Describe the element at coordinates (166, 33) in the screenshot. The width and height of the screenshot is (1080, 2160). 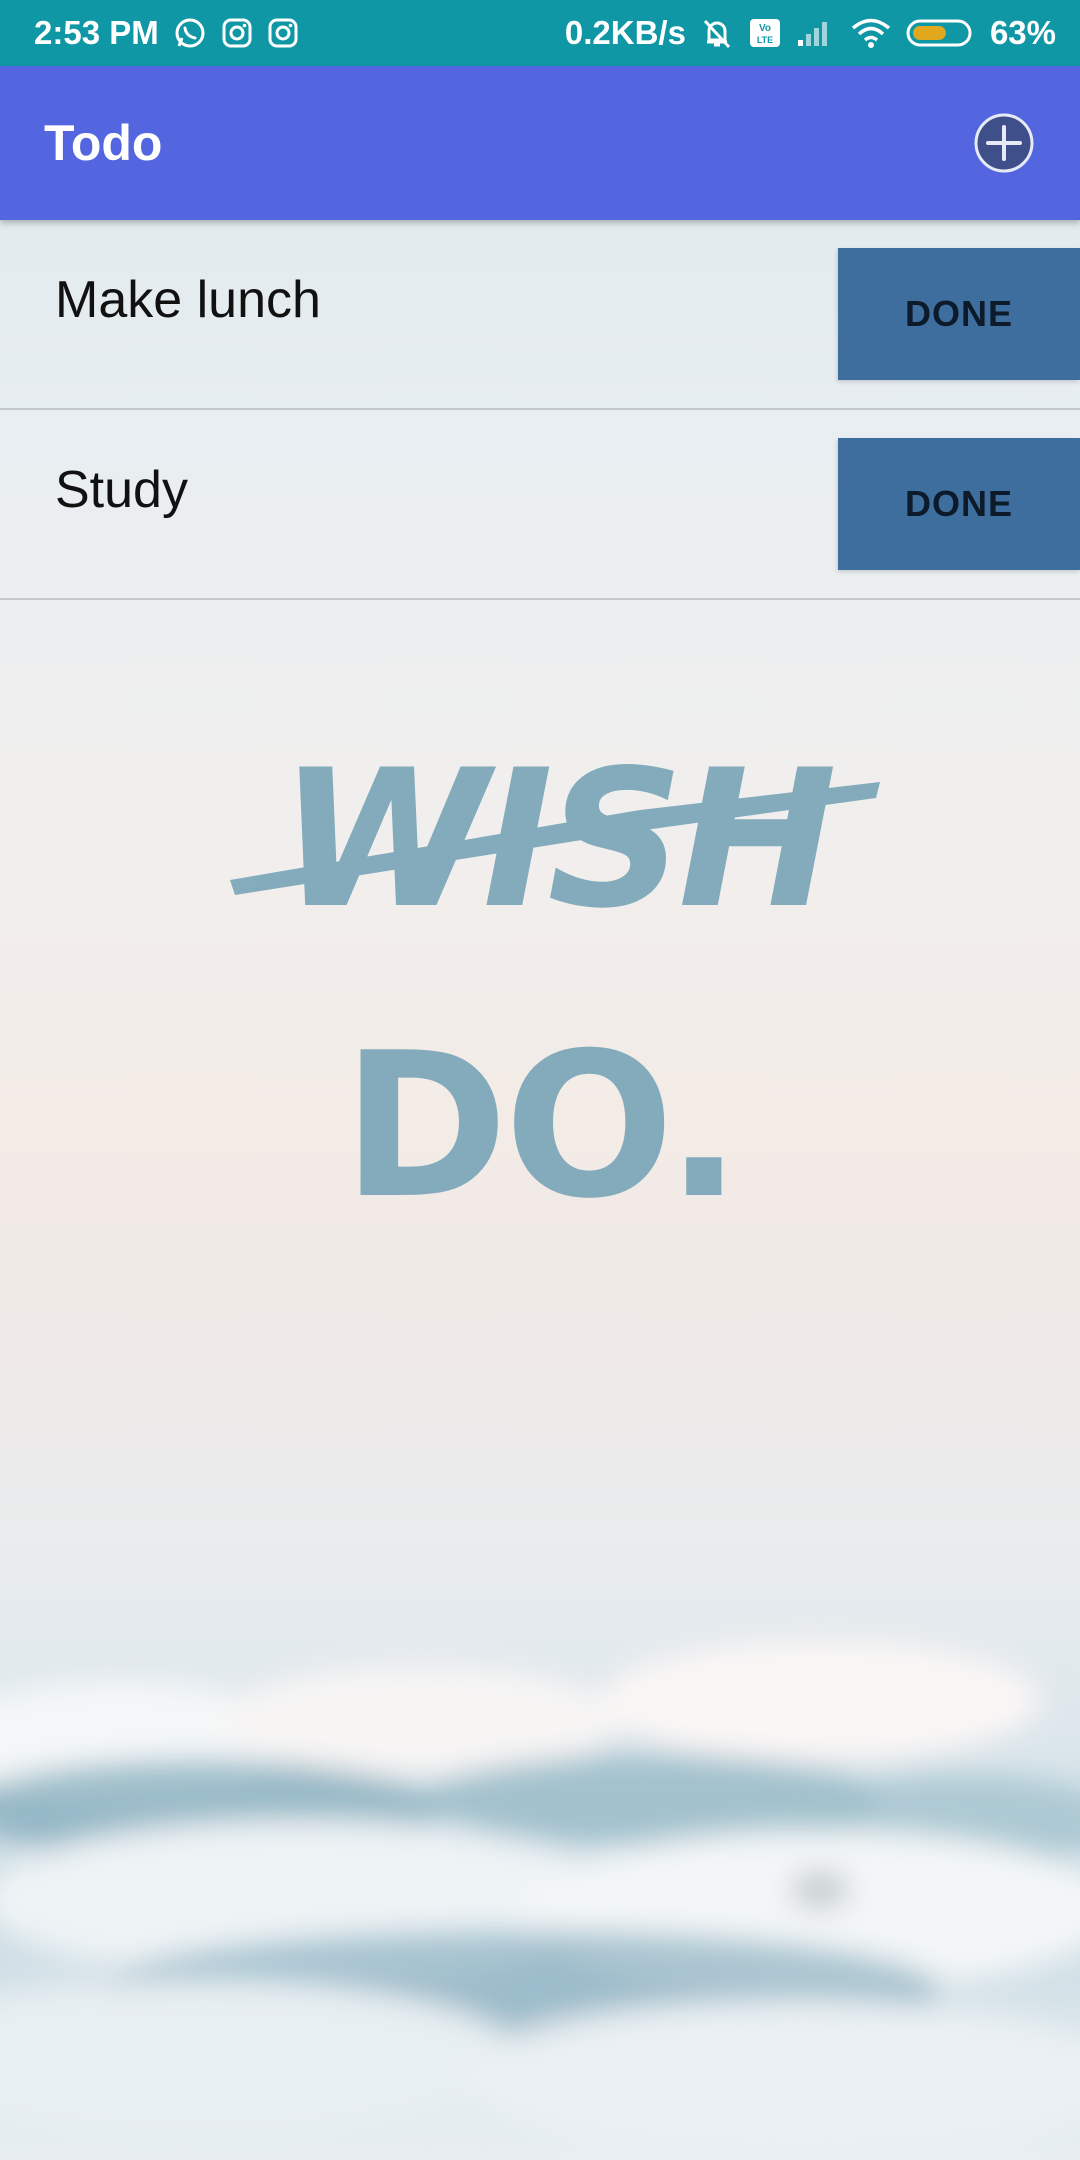
I see `status-bar-left: 2:53 PM` at that location.